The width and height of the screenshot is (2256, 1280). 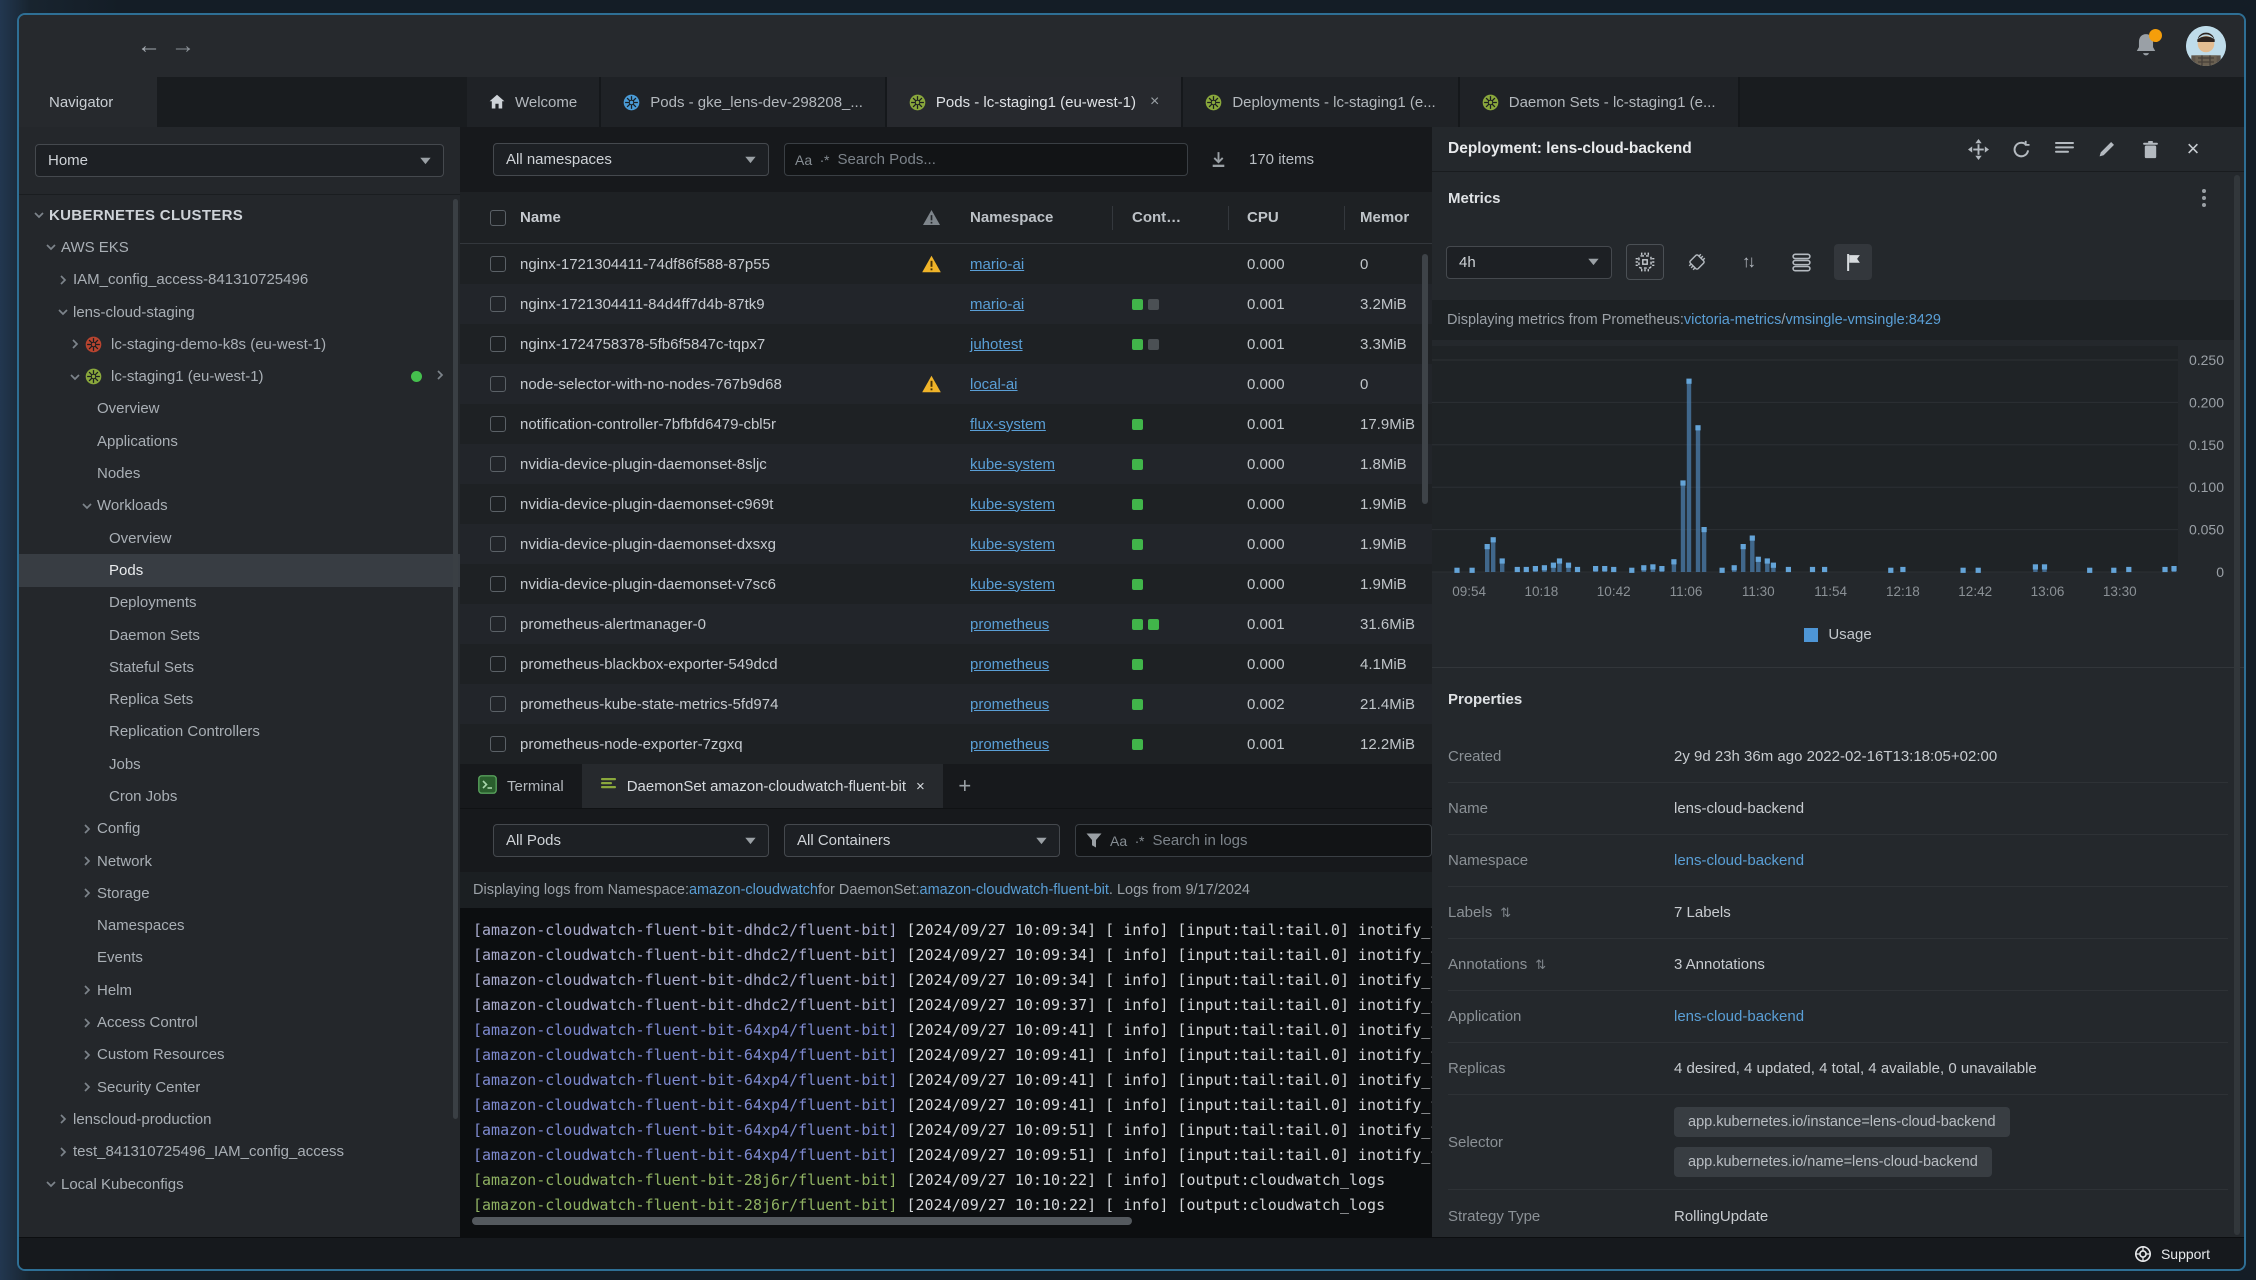 I want to click on column-header-name: Name, so click(x=706, y=217).